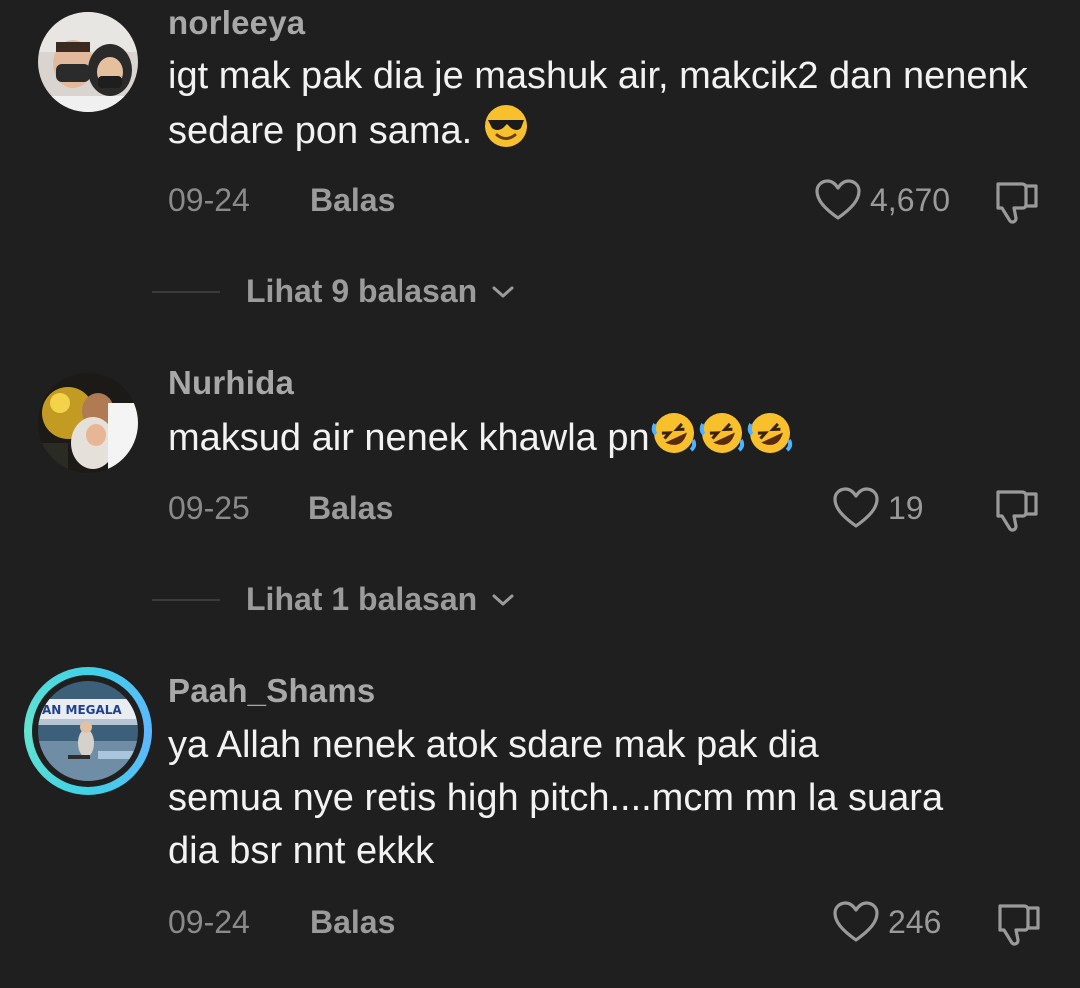 This screenshot has height=988, width=1080. What do you see at coordinates (271, 691) in the screenshot?
I see `comment-username: Paah_Shams` at bounding box center [271, 691].